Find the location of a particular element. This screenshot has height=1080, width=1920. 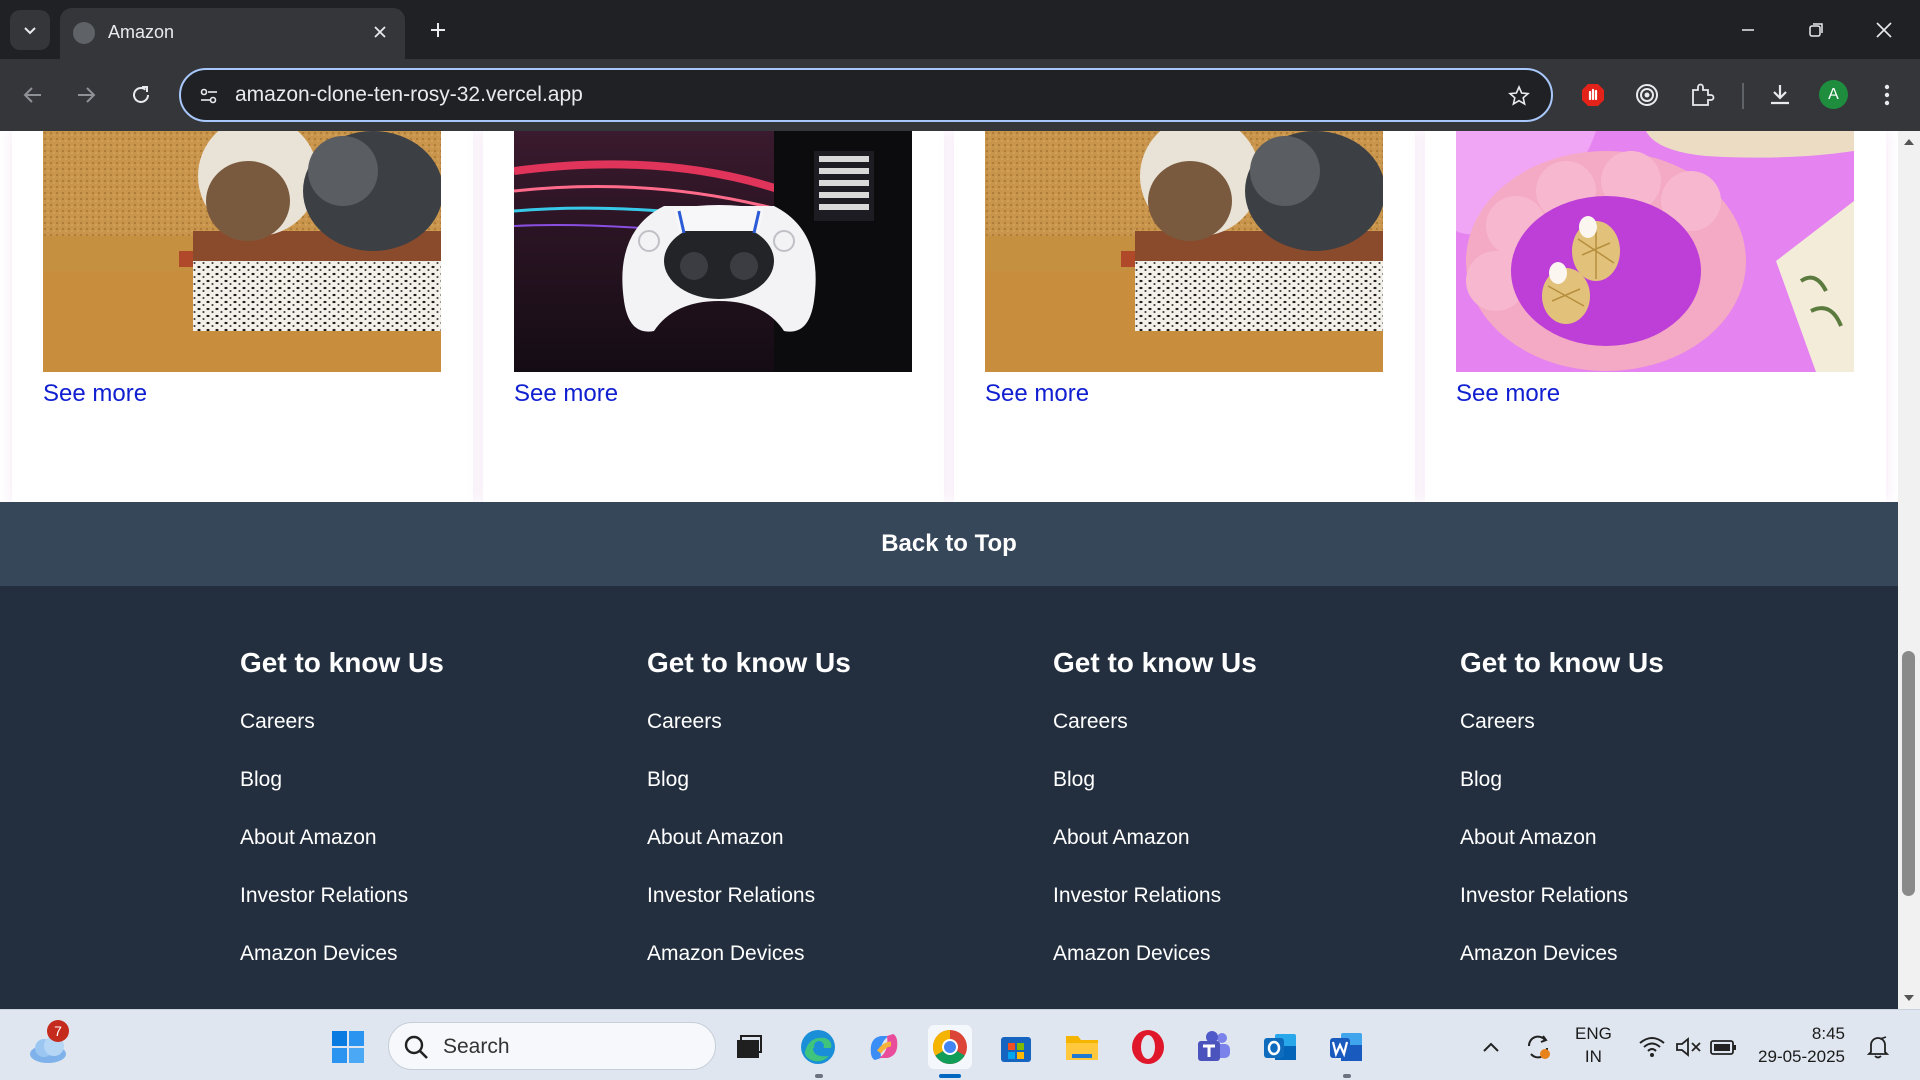

forward-button is located at coordinates (86, 95).